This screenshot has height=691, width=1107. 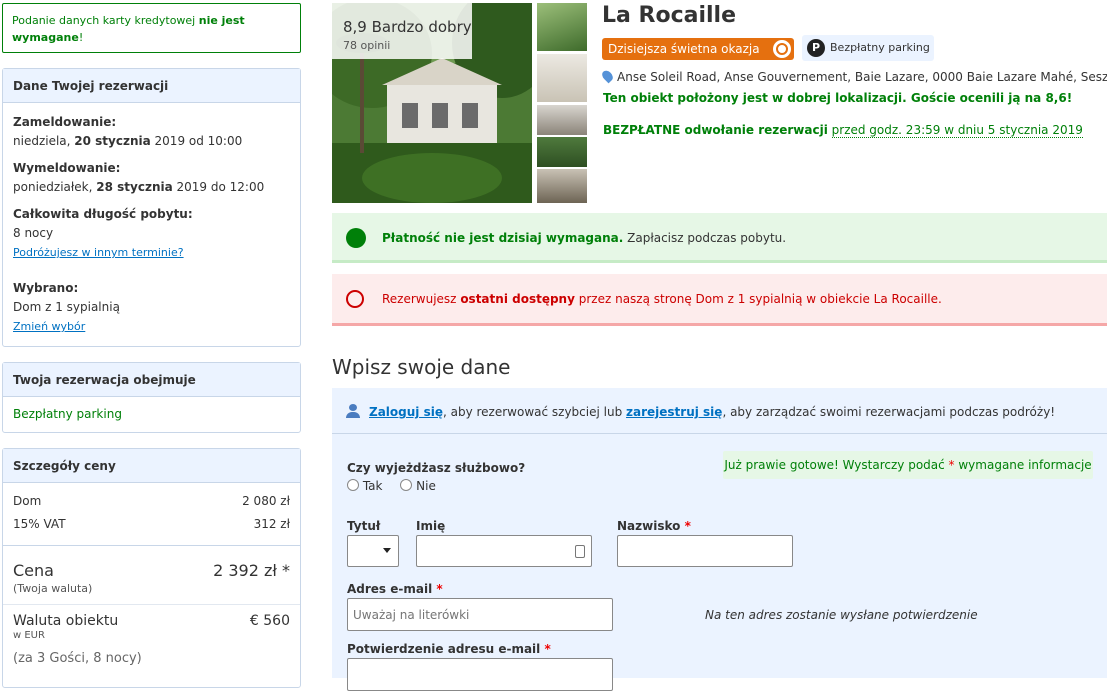 What do you see at coordinates (373, 551) in the screenshot?
I see `title-select` at bounding box center [373, 551].